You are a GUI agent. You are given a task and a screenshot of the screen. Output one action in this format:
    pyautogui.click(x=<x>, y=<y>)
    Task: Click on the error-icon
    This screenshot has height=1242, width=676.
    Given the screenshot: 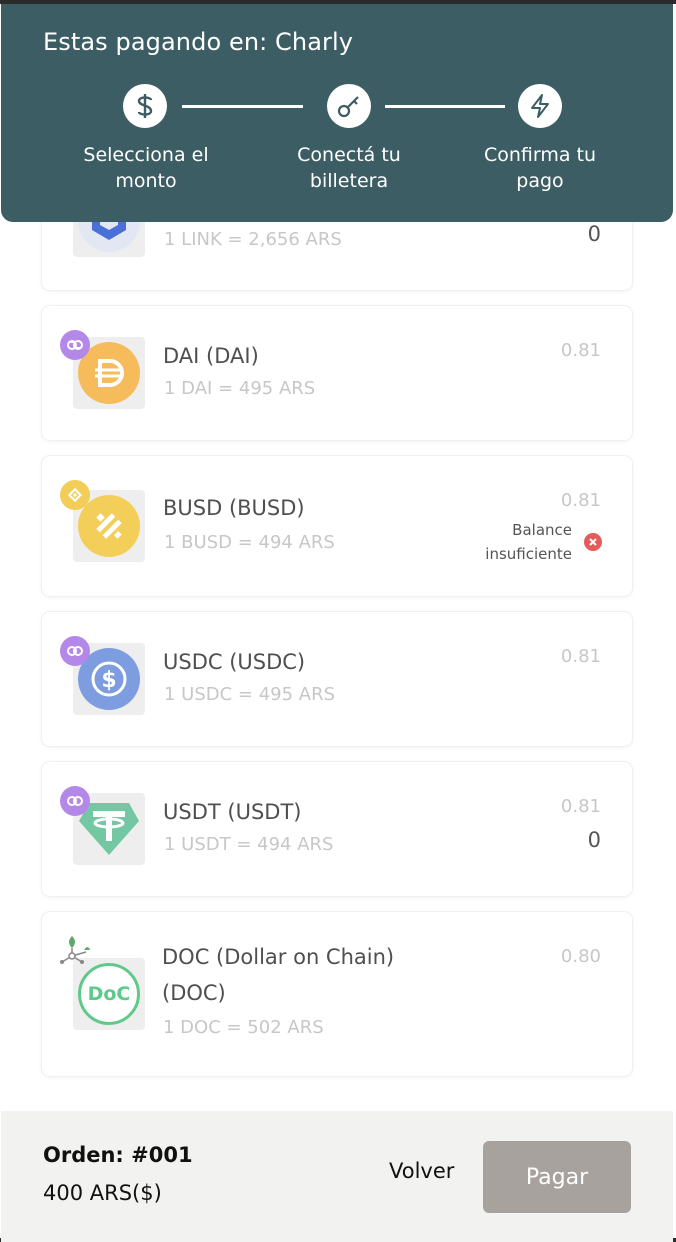 What is the action you would take?
    pyautogui.click(x=593, y=542)
    